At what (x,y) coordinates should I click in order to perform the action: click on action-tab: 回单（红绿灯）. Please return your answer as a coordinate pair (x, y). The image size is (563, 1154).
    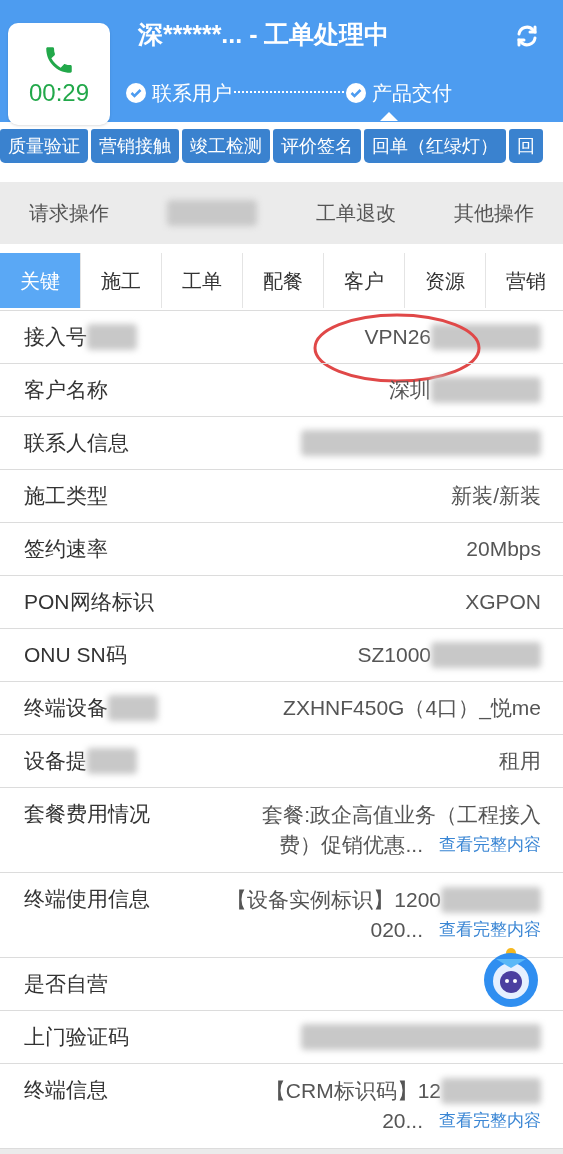
    Looking at the image, I should click on (435, 146).